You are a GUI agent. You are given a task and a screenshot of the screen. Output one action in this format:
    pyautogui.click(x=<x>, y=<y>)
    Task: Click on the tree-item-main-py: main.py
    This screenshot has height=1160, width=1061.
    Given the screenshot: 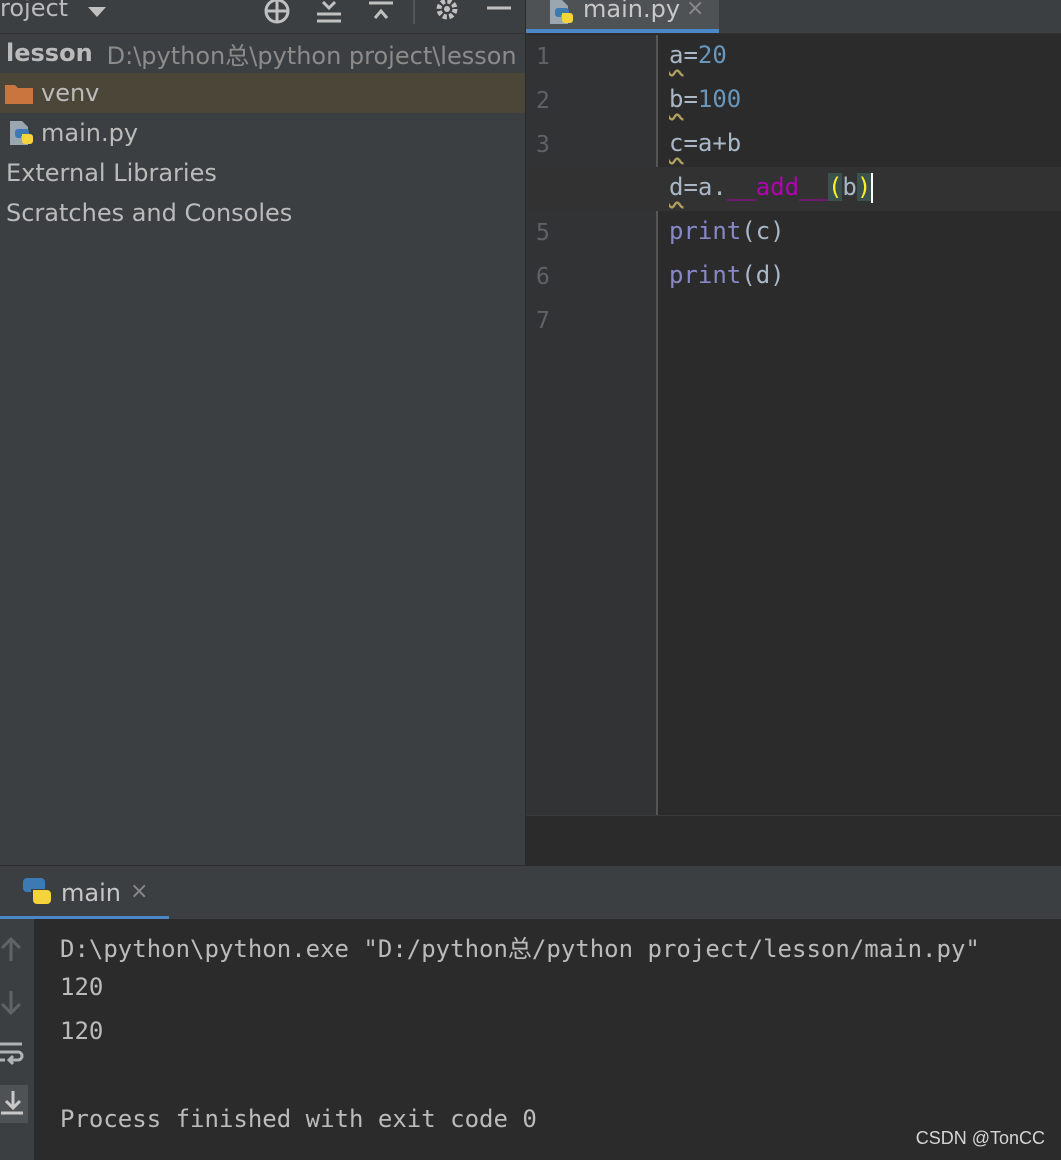 What is the action you would take?
    pyautogui.click(x=262, y=133)
    